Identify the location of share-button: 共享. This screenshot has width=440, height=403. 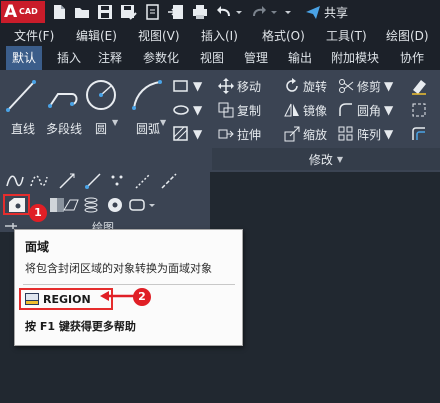
(326, 12).